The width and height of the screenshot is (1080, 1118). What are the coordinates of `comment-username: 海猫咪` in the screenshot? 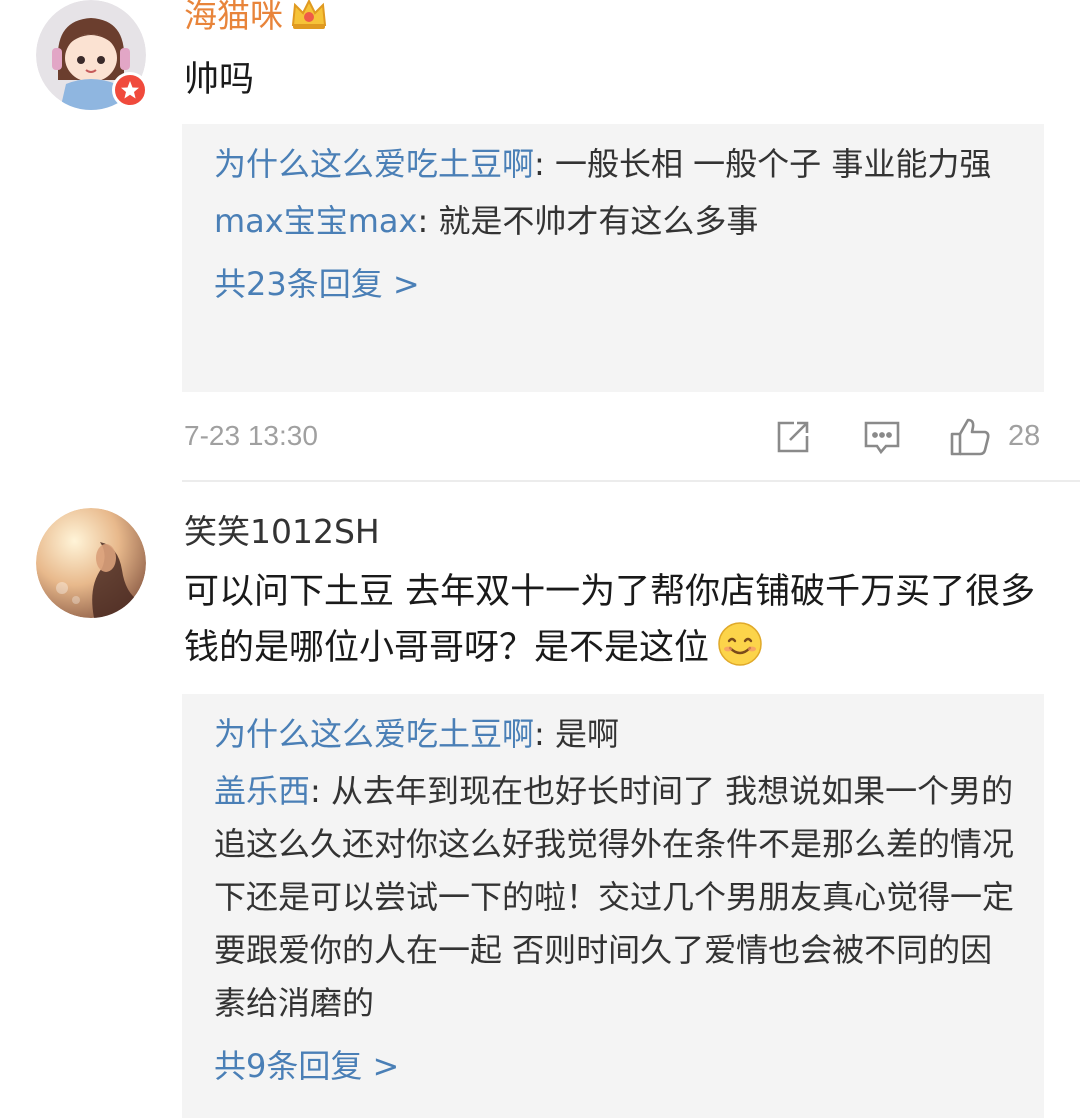 It's located at (256, 18).